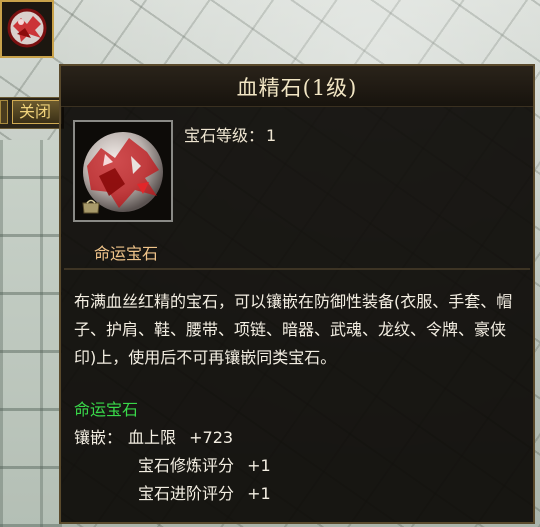 Image resolution: width=540 pixels, height=527 pixels. Describe the element at coordinates (106, 409) in the screenshot. I see `gem-type: 命运宝石` at that location.